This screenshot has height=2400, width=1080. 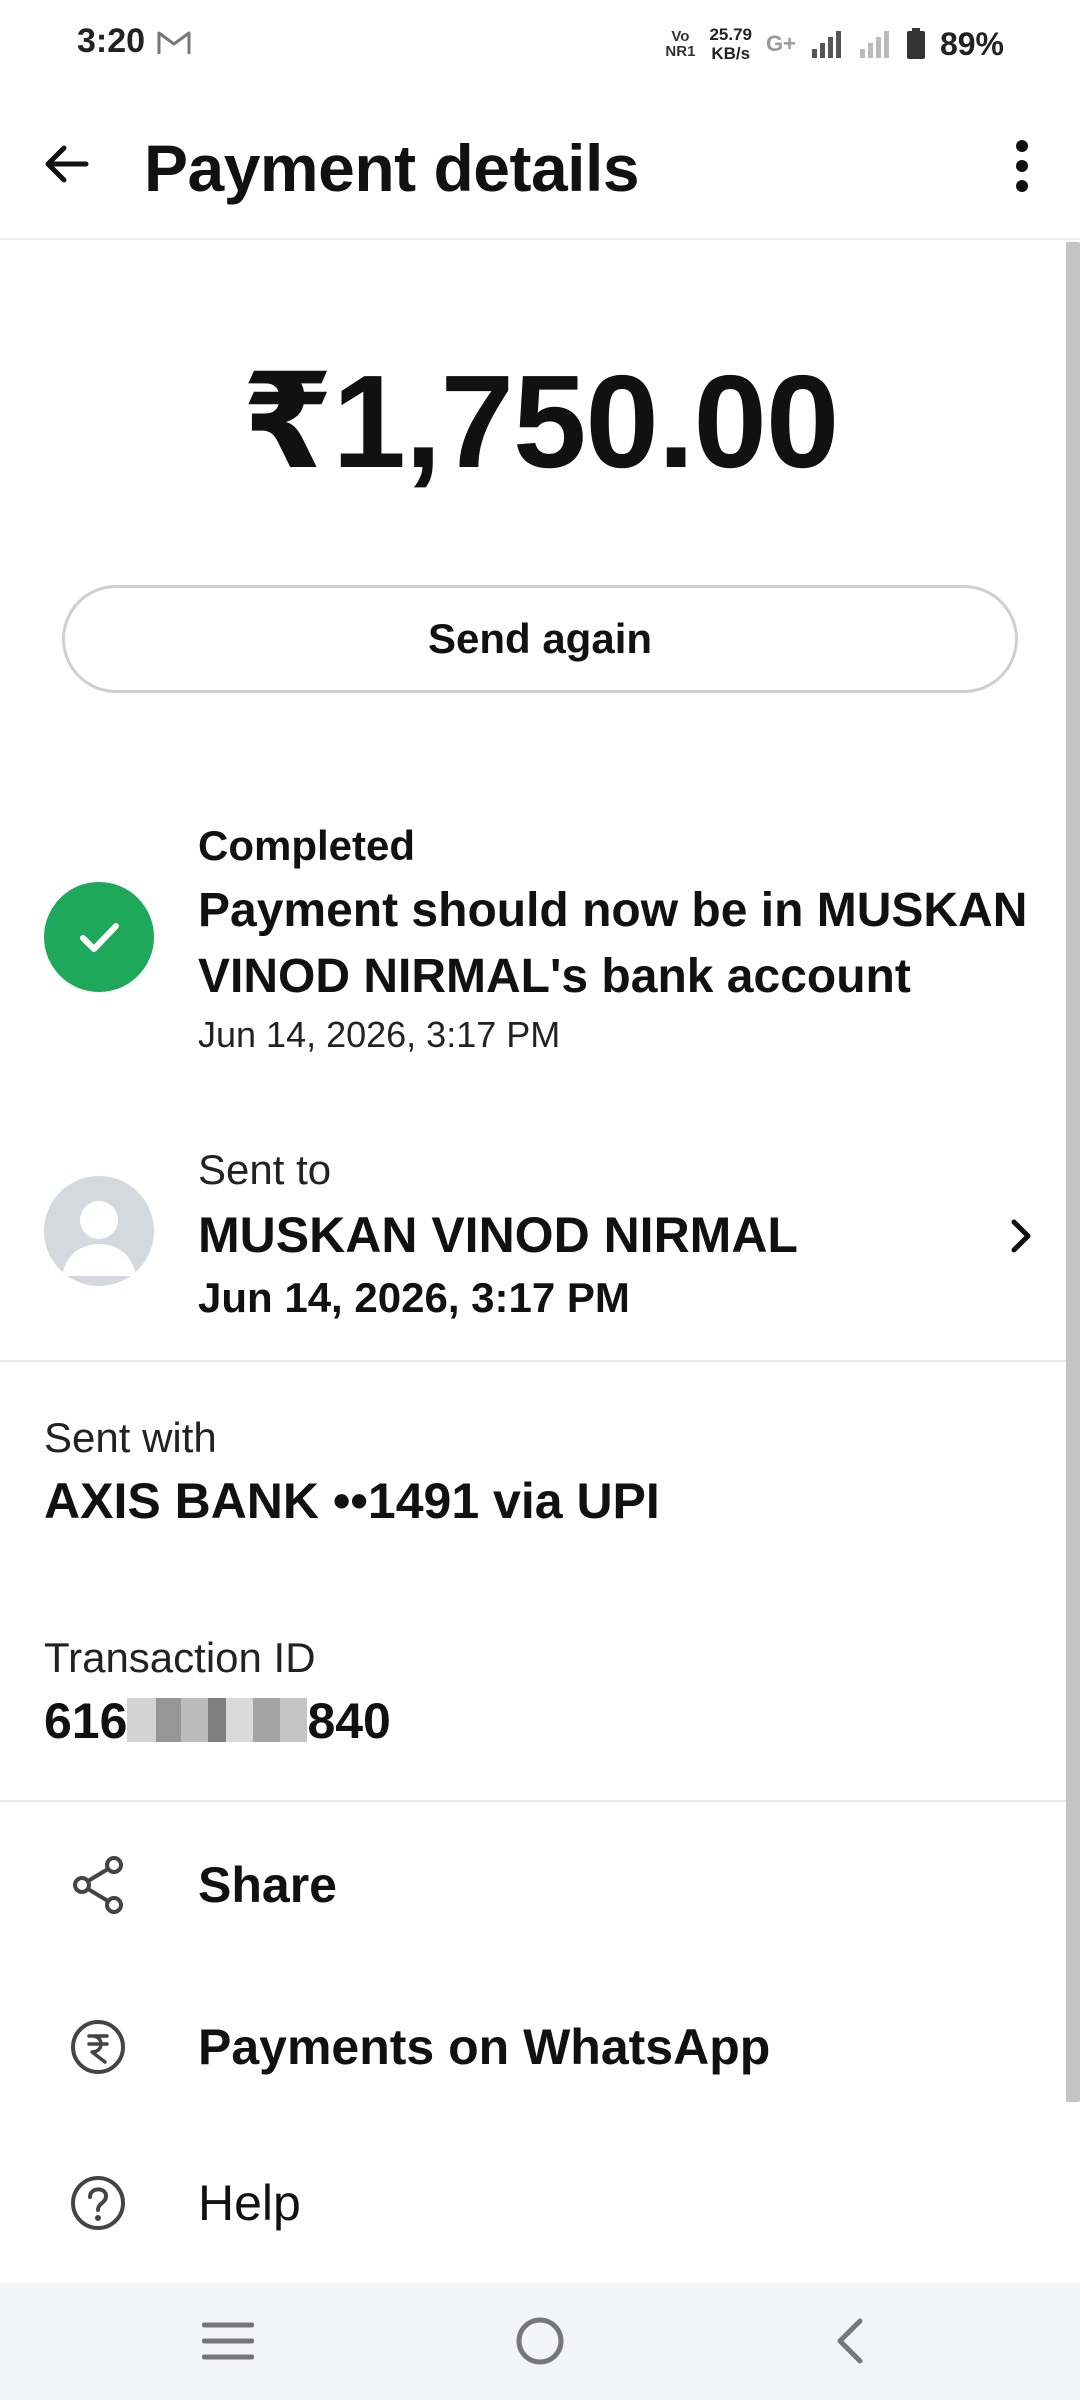 I want to click on payments-on-whatsapp-label: Payments on WhatsApp, so click(x=484, y=2047).